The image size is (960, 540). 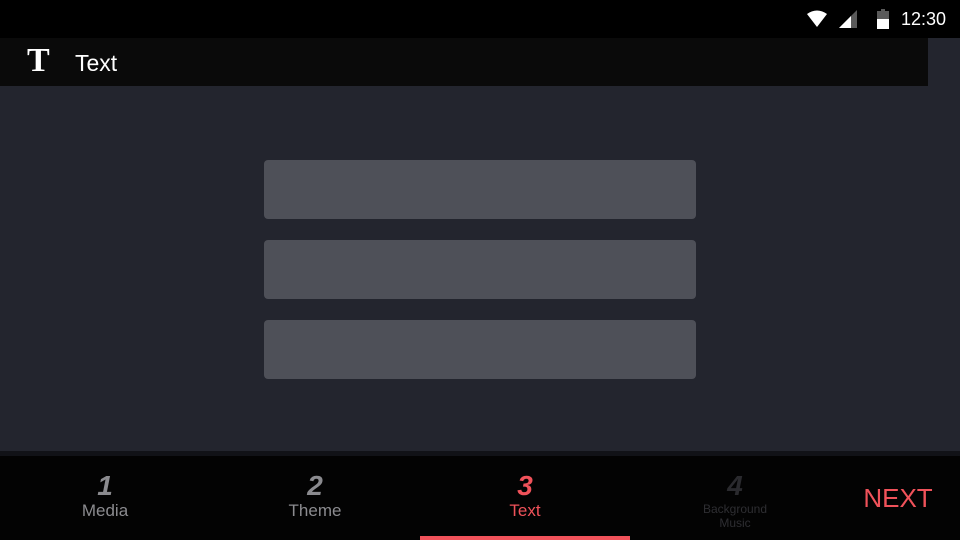 I want to click on status-icons: 12:30, so click(x=876, y=19).